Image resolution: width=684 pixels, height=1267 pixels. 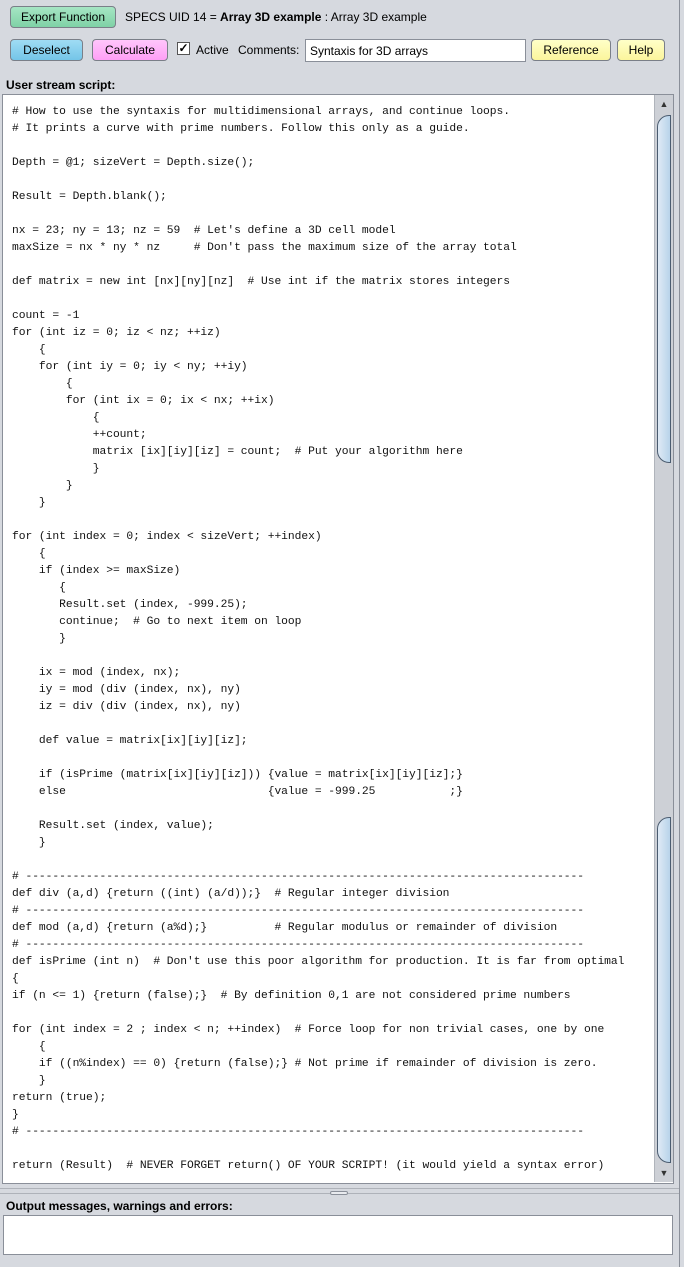 What do you see at coordinates (664, 990) in the screenshot?
I see `scroll-thumb-lower` at bounding box center [664, 990].